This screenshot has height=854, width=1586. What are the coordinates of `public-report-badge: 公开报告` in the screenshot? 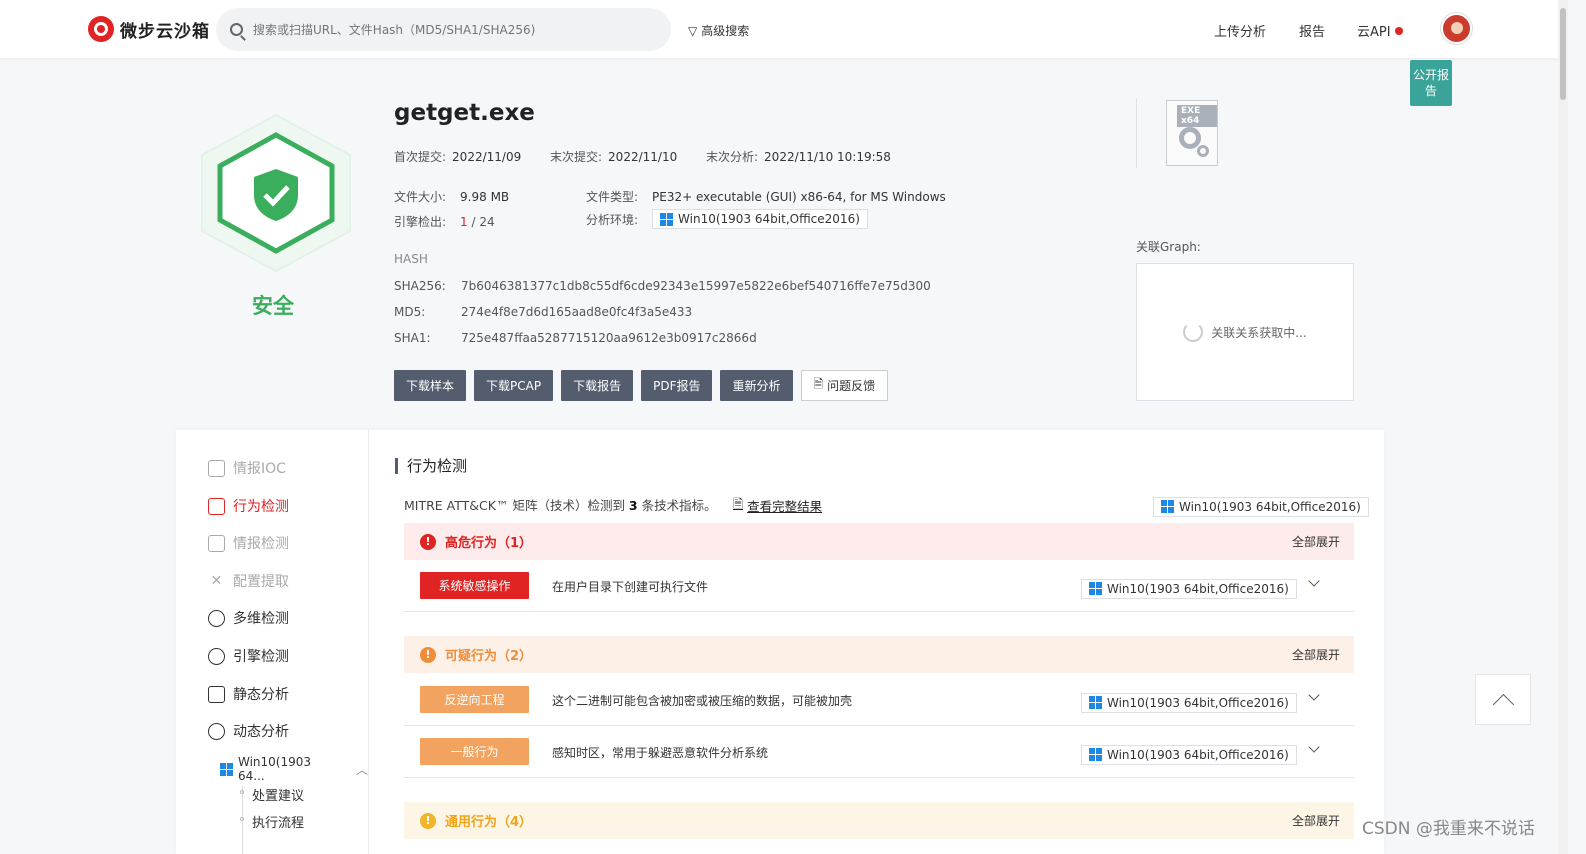 It's located at (1431, 83).